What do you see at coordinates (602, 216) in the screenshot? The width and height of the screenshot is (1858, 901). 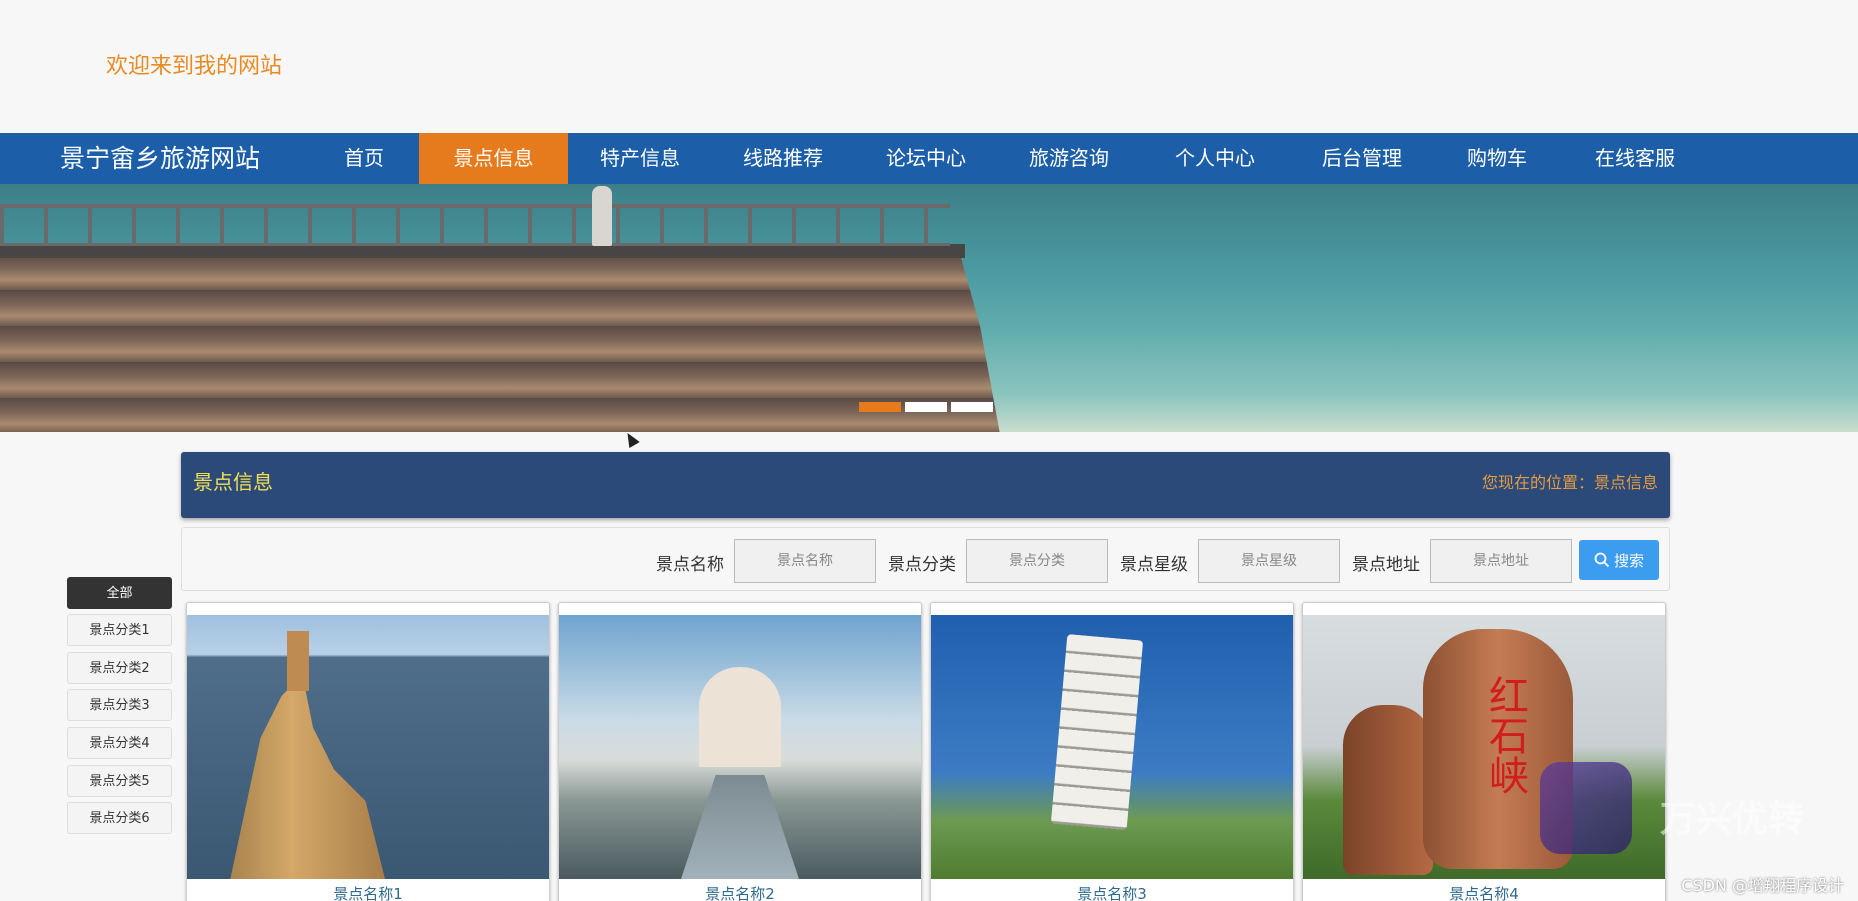 I see `banner-statue` at bounding box center [602, 216].